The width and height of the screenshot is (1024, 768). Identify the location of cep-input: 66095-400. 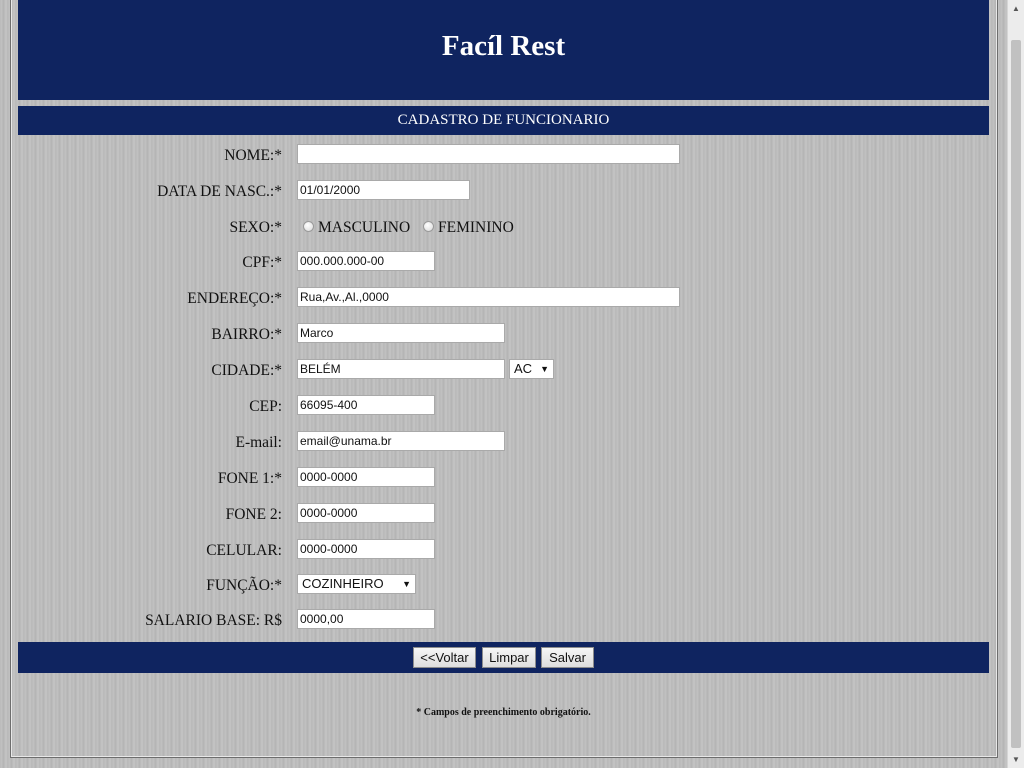
(366, 405).